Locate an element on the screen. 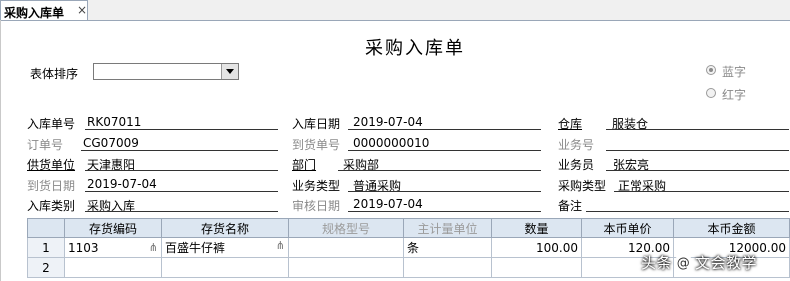  receipt-no-label: 入库单号 is located at coordinates (51, 124).